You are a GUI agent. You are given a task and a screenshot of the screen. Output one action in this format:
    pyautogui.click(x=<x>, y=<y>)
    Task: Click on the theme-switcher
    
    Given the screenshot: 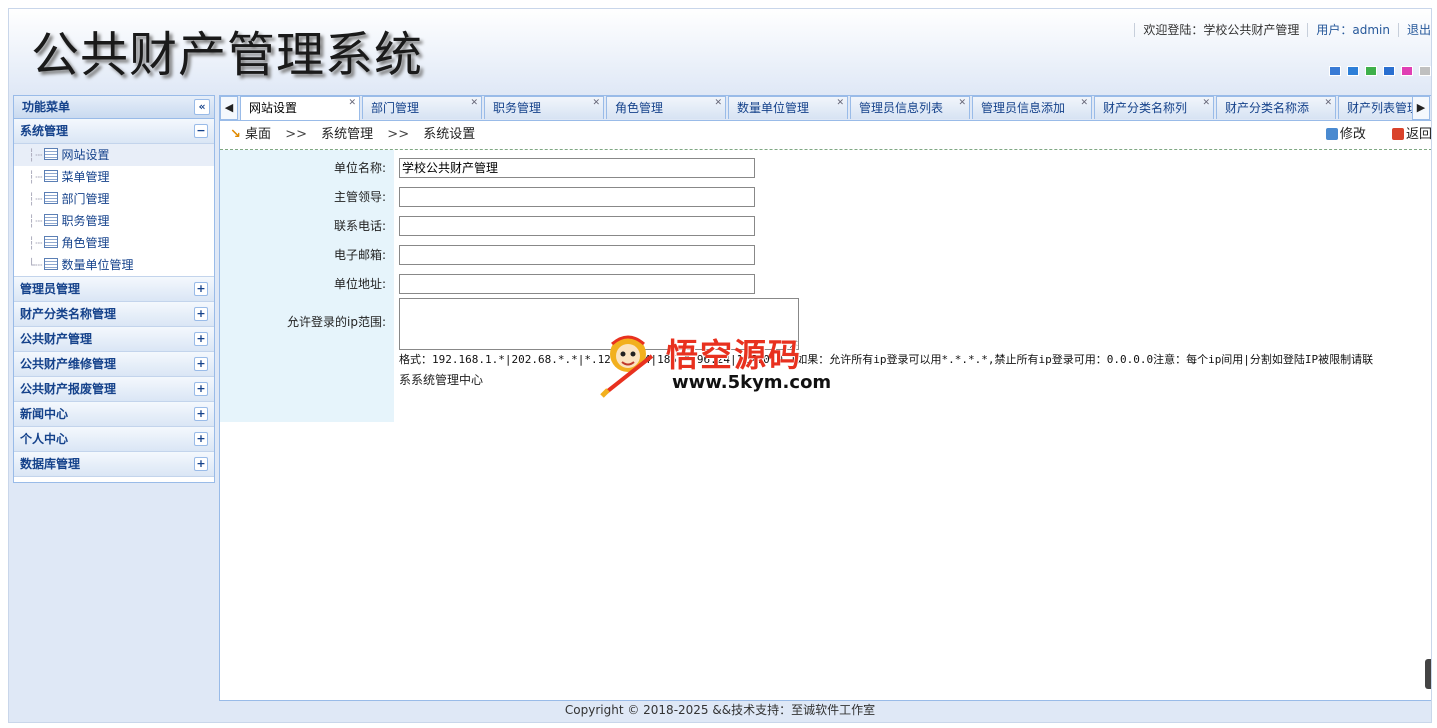 What is the action you would take?
    pyautogui.click(x=1377, y=72)
    